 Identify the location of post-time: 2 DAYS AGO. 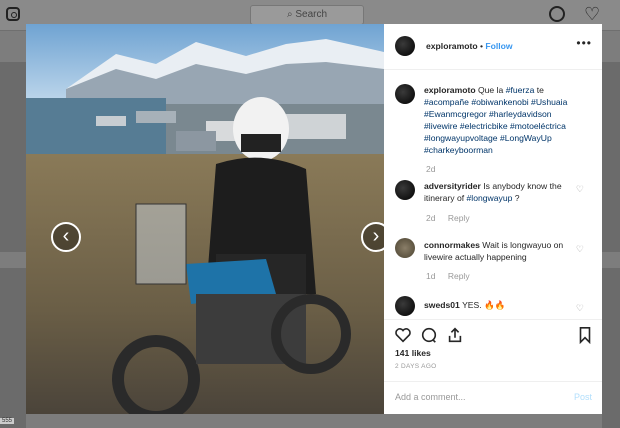
(416, 366).